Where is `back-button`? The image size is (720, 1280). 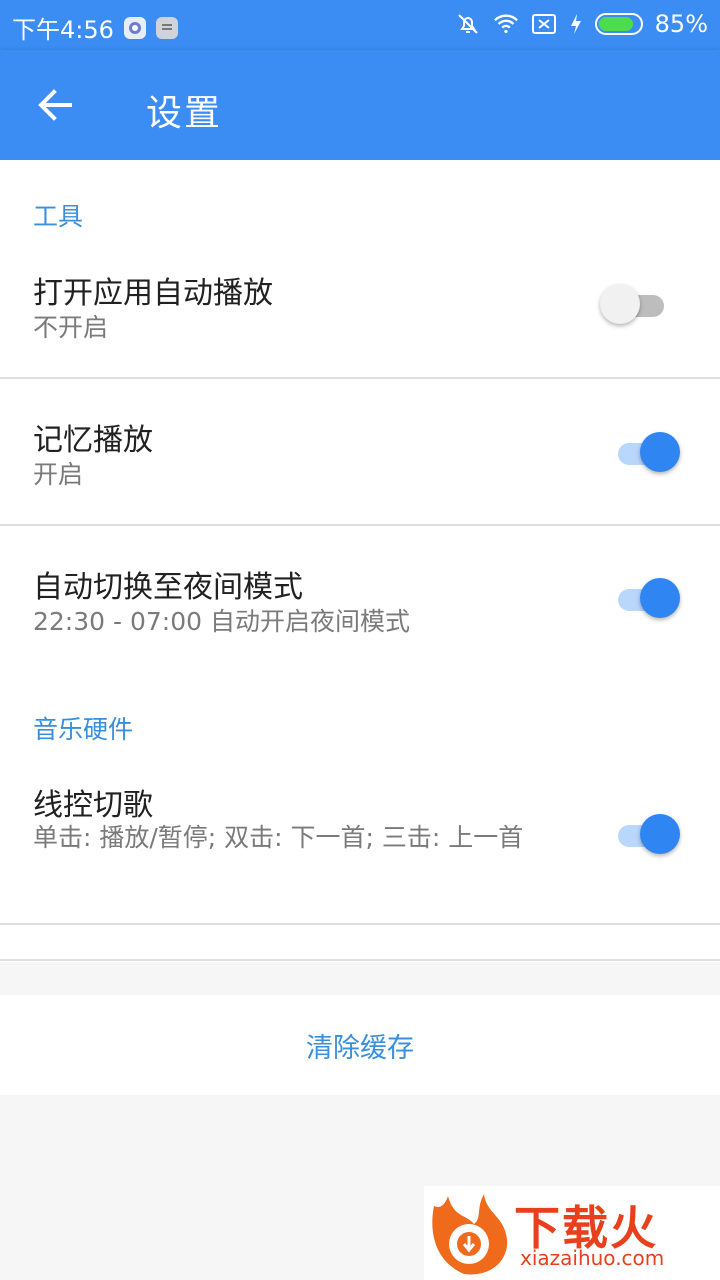
back-button is located at coordinates (55, 105).